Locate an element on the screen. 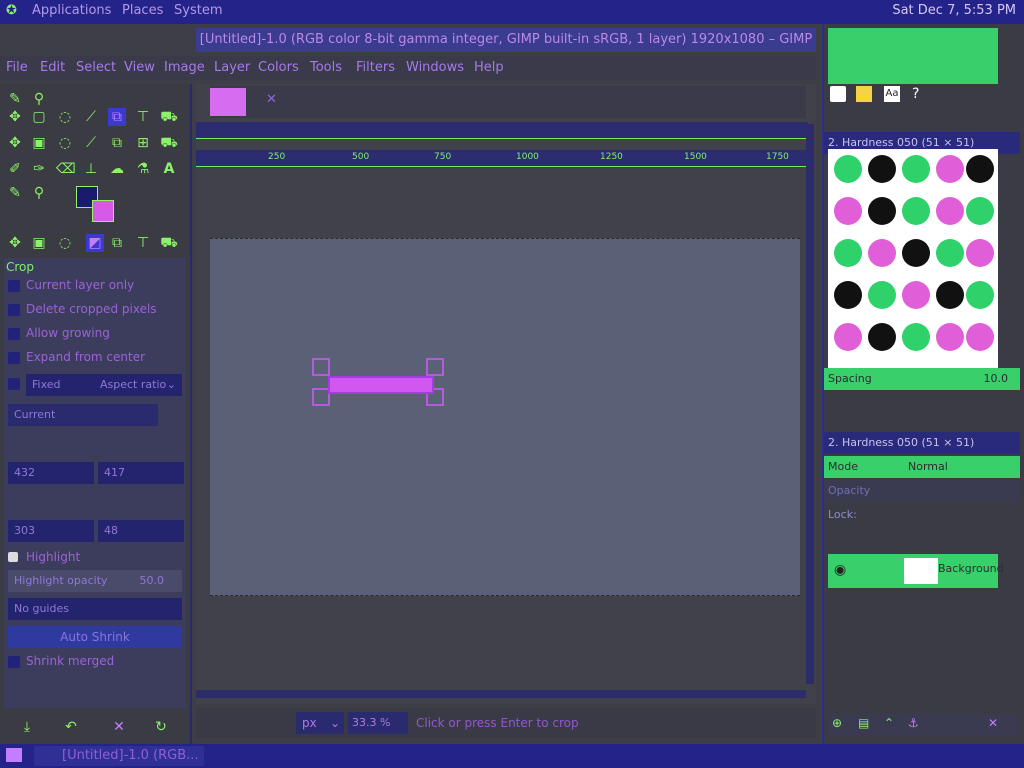 This screenshot has height=768, width=1024. height-input: 417 is located at coordinates (141, 473).